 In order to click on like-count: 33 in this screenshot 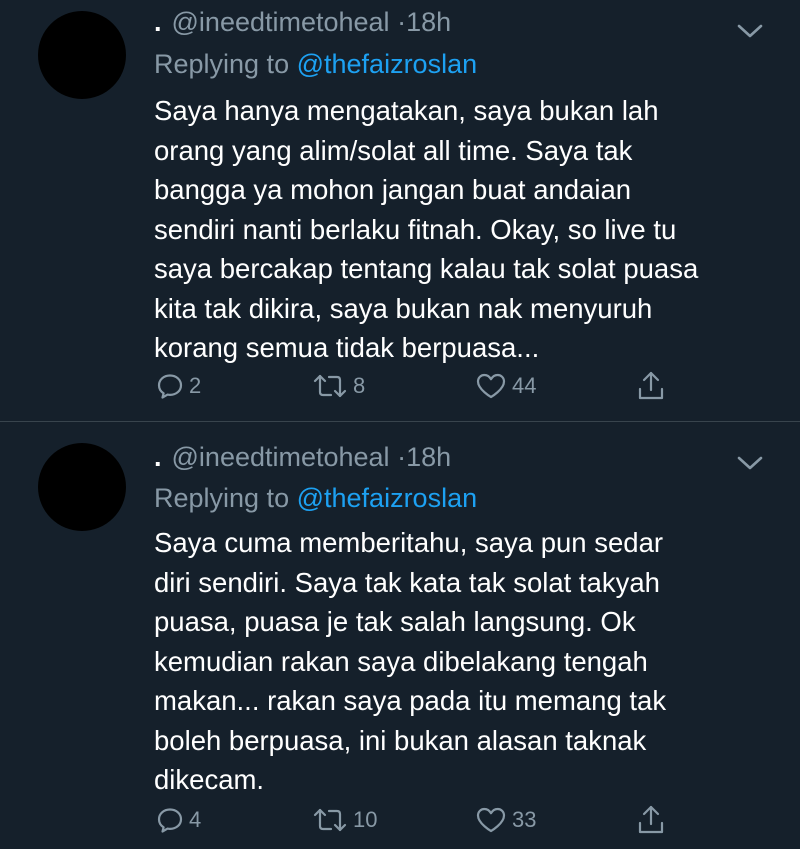, I will do `click(524, 819)`.